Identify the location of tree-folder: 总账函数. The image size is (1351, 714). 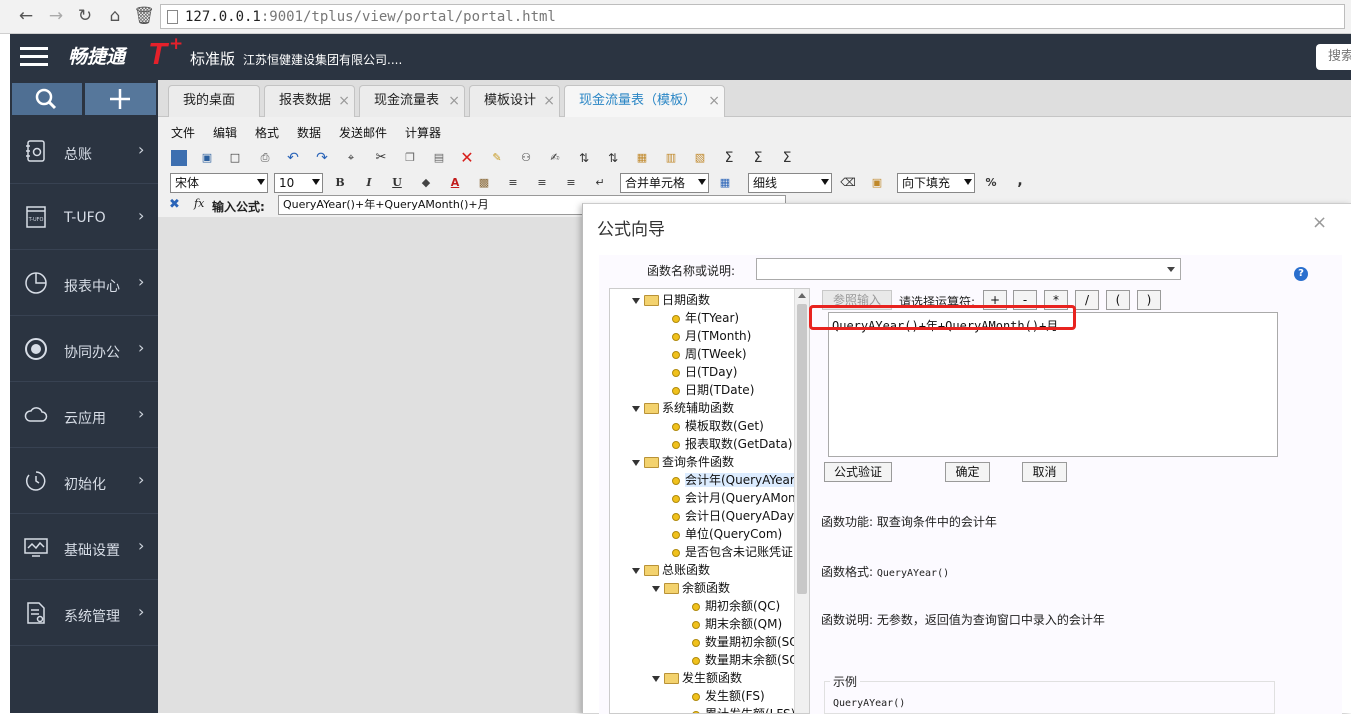
(671, 570).